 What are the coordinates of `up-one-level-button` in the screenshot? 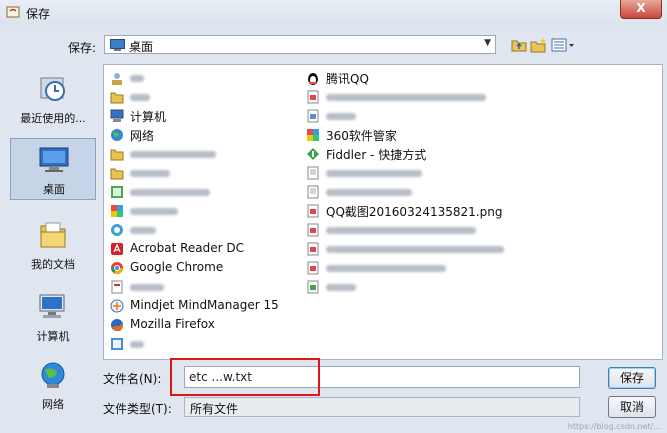 It's located at (519, 44).